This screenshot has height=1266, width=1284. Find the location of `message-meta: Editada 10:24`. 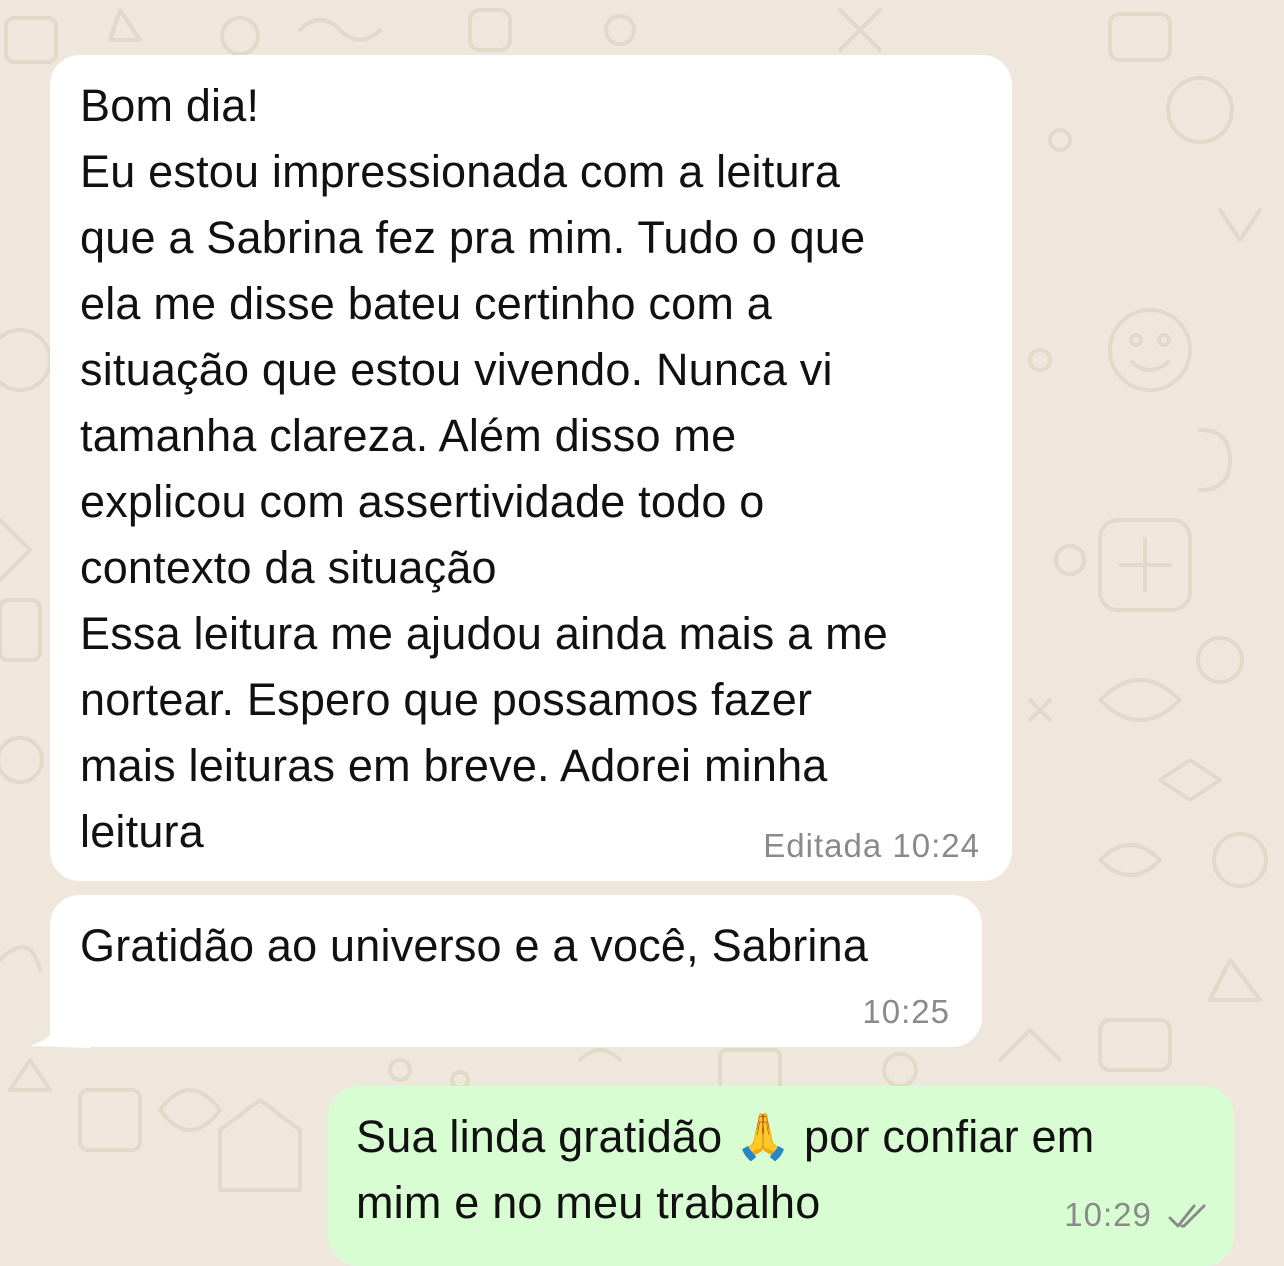

message-meta: Editada 10:24 is located at coordinates (871, 846).